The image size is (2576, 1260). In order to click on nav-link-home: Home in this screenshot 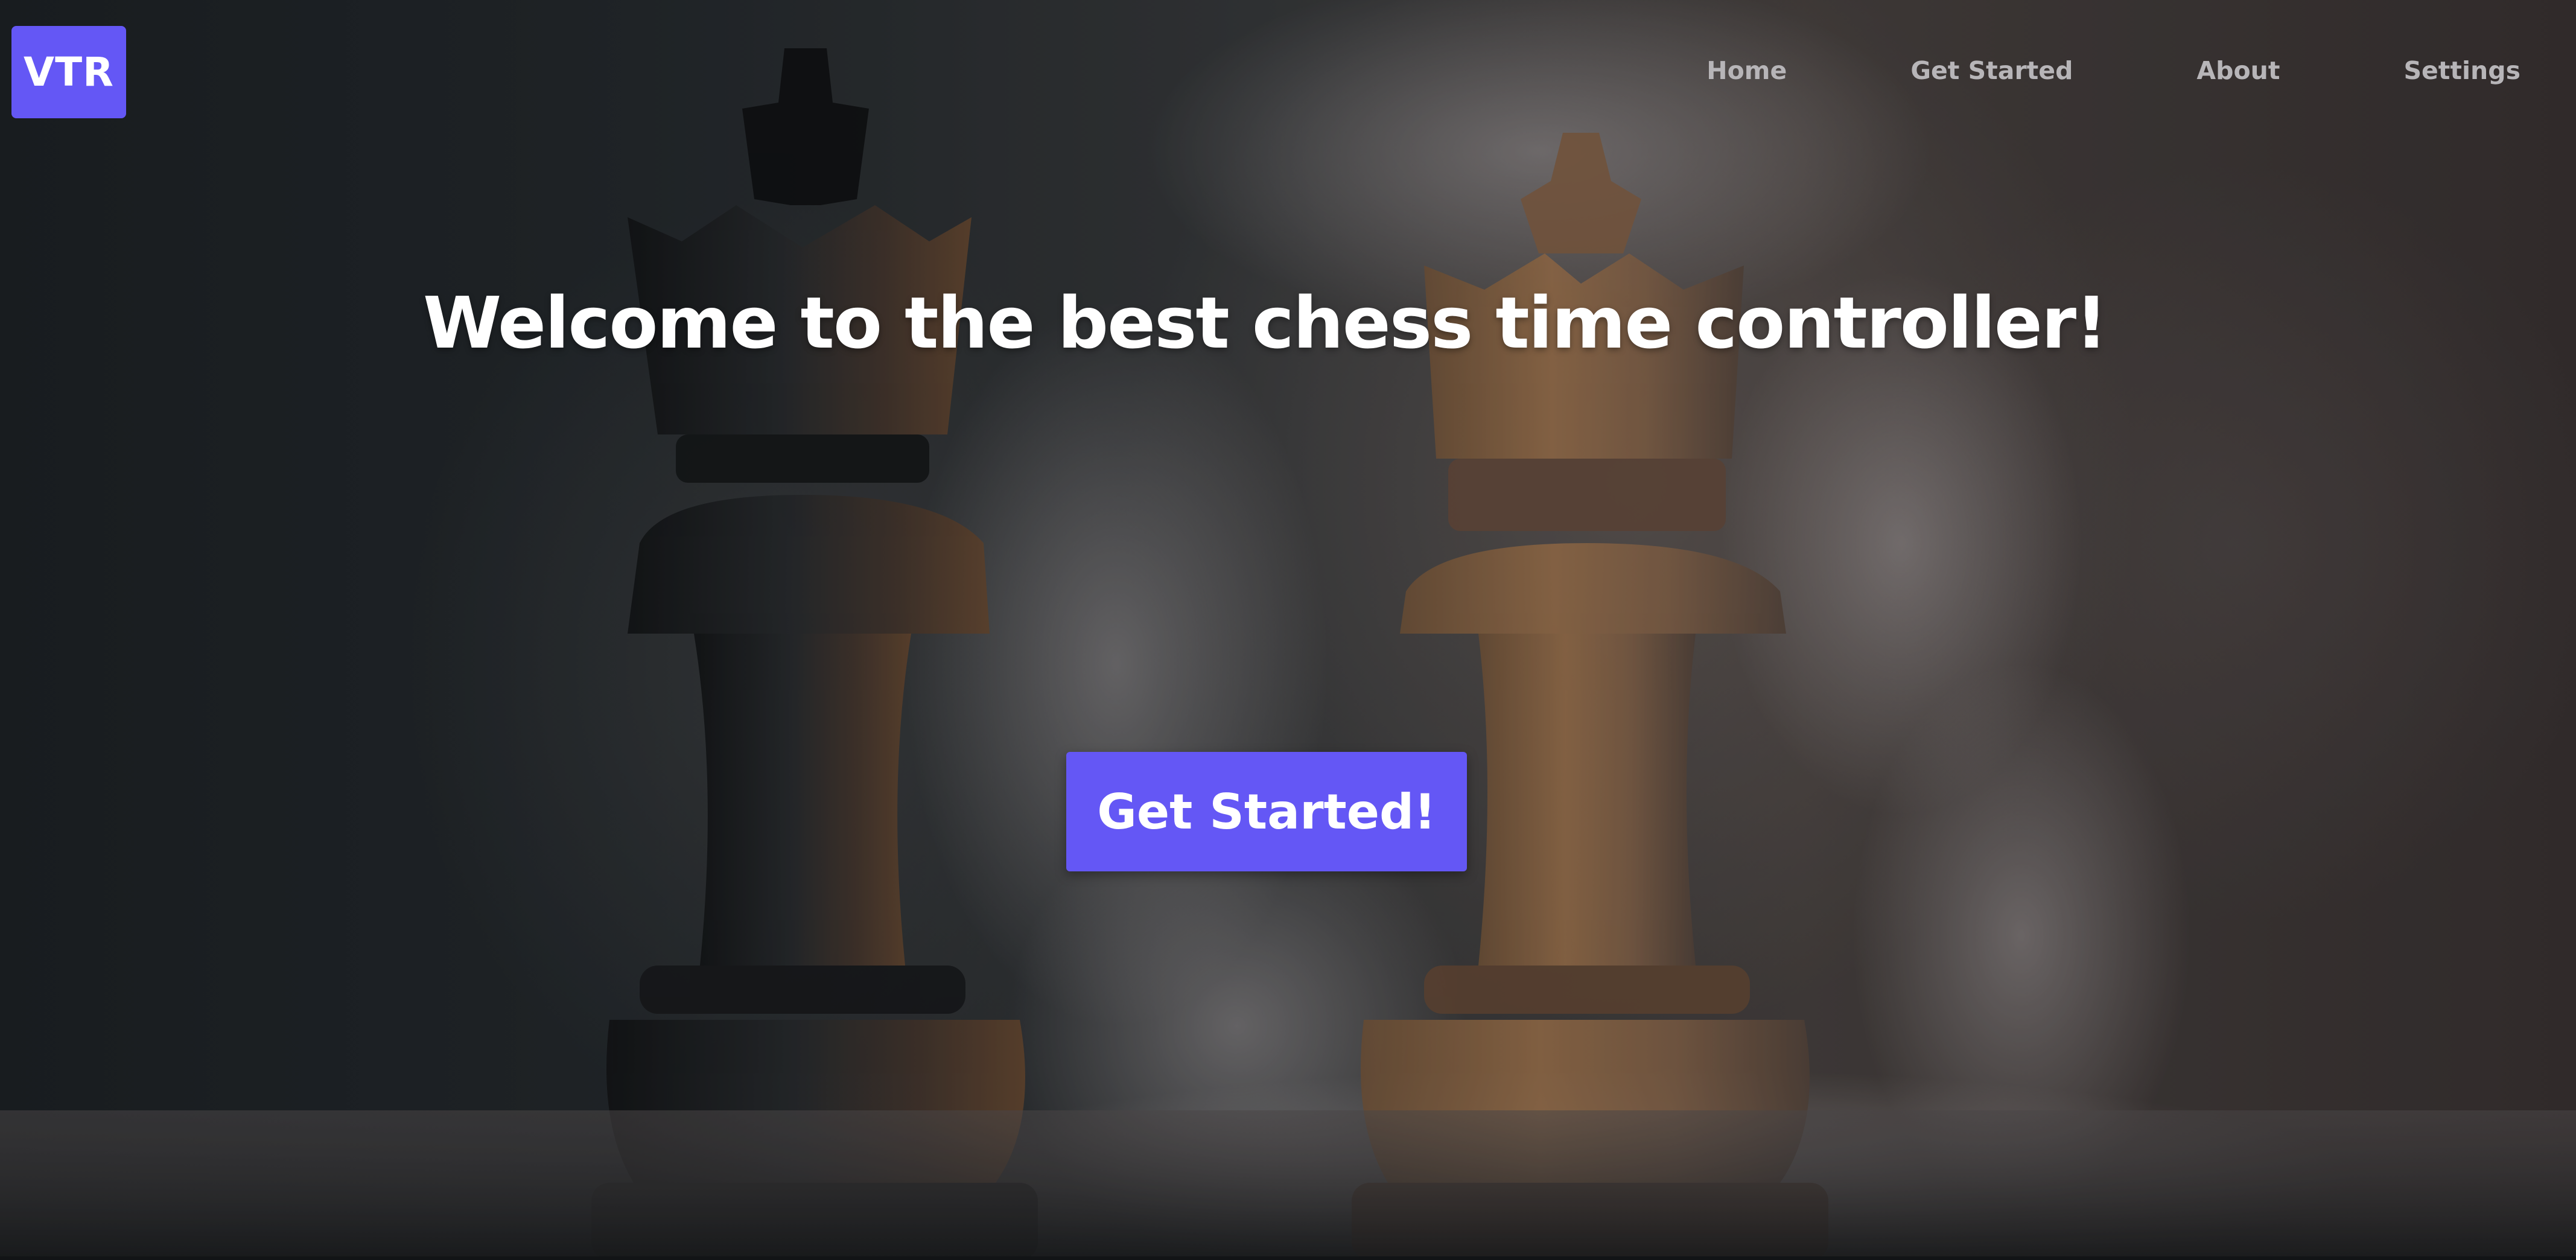, I will do `click(1746, 71)`.